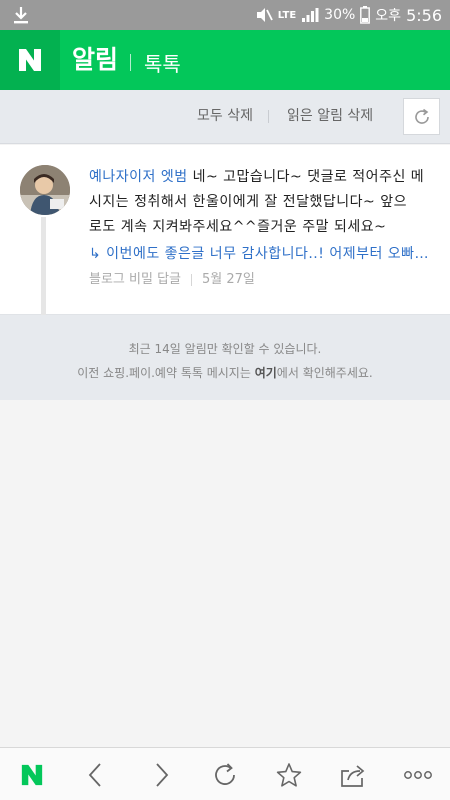 This screenshot has height=800, width=450. Describe the element at coordinates (95, 59) in the screenshot. I see `page-title: 알림` at that location.